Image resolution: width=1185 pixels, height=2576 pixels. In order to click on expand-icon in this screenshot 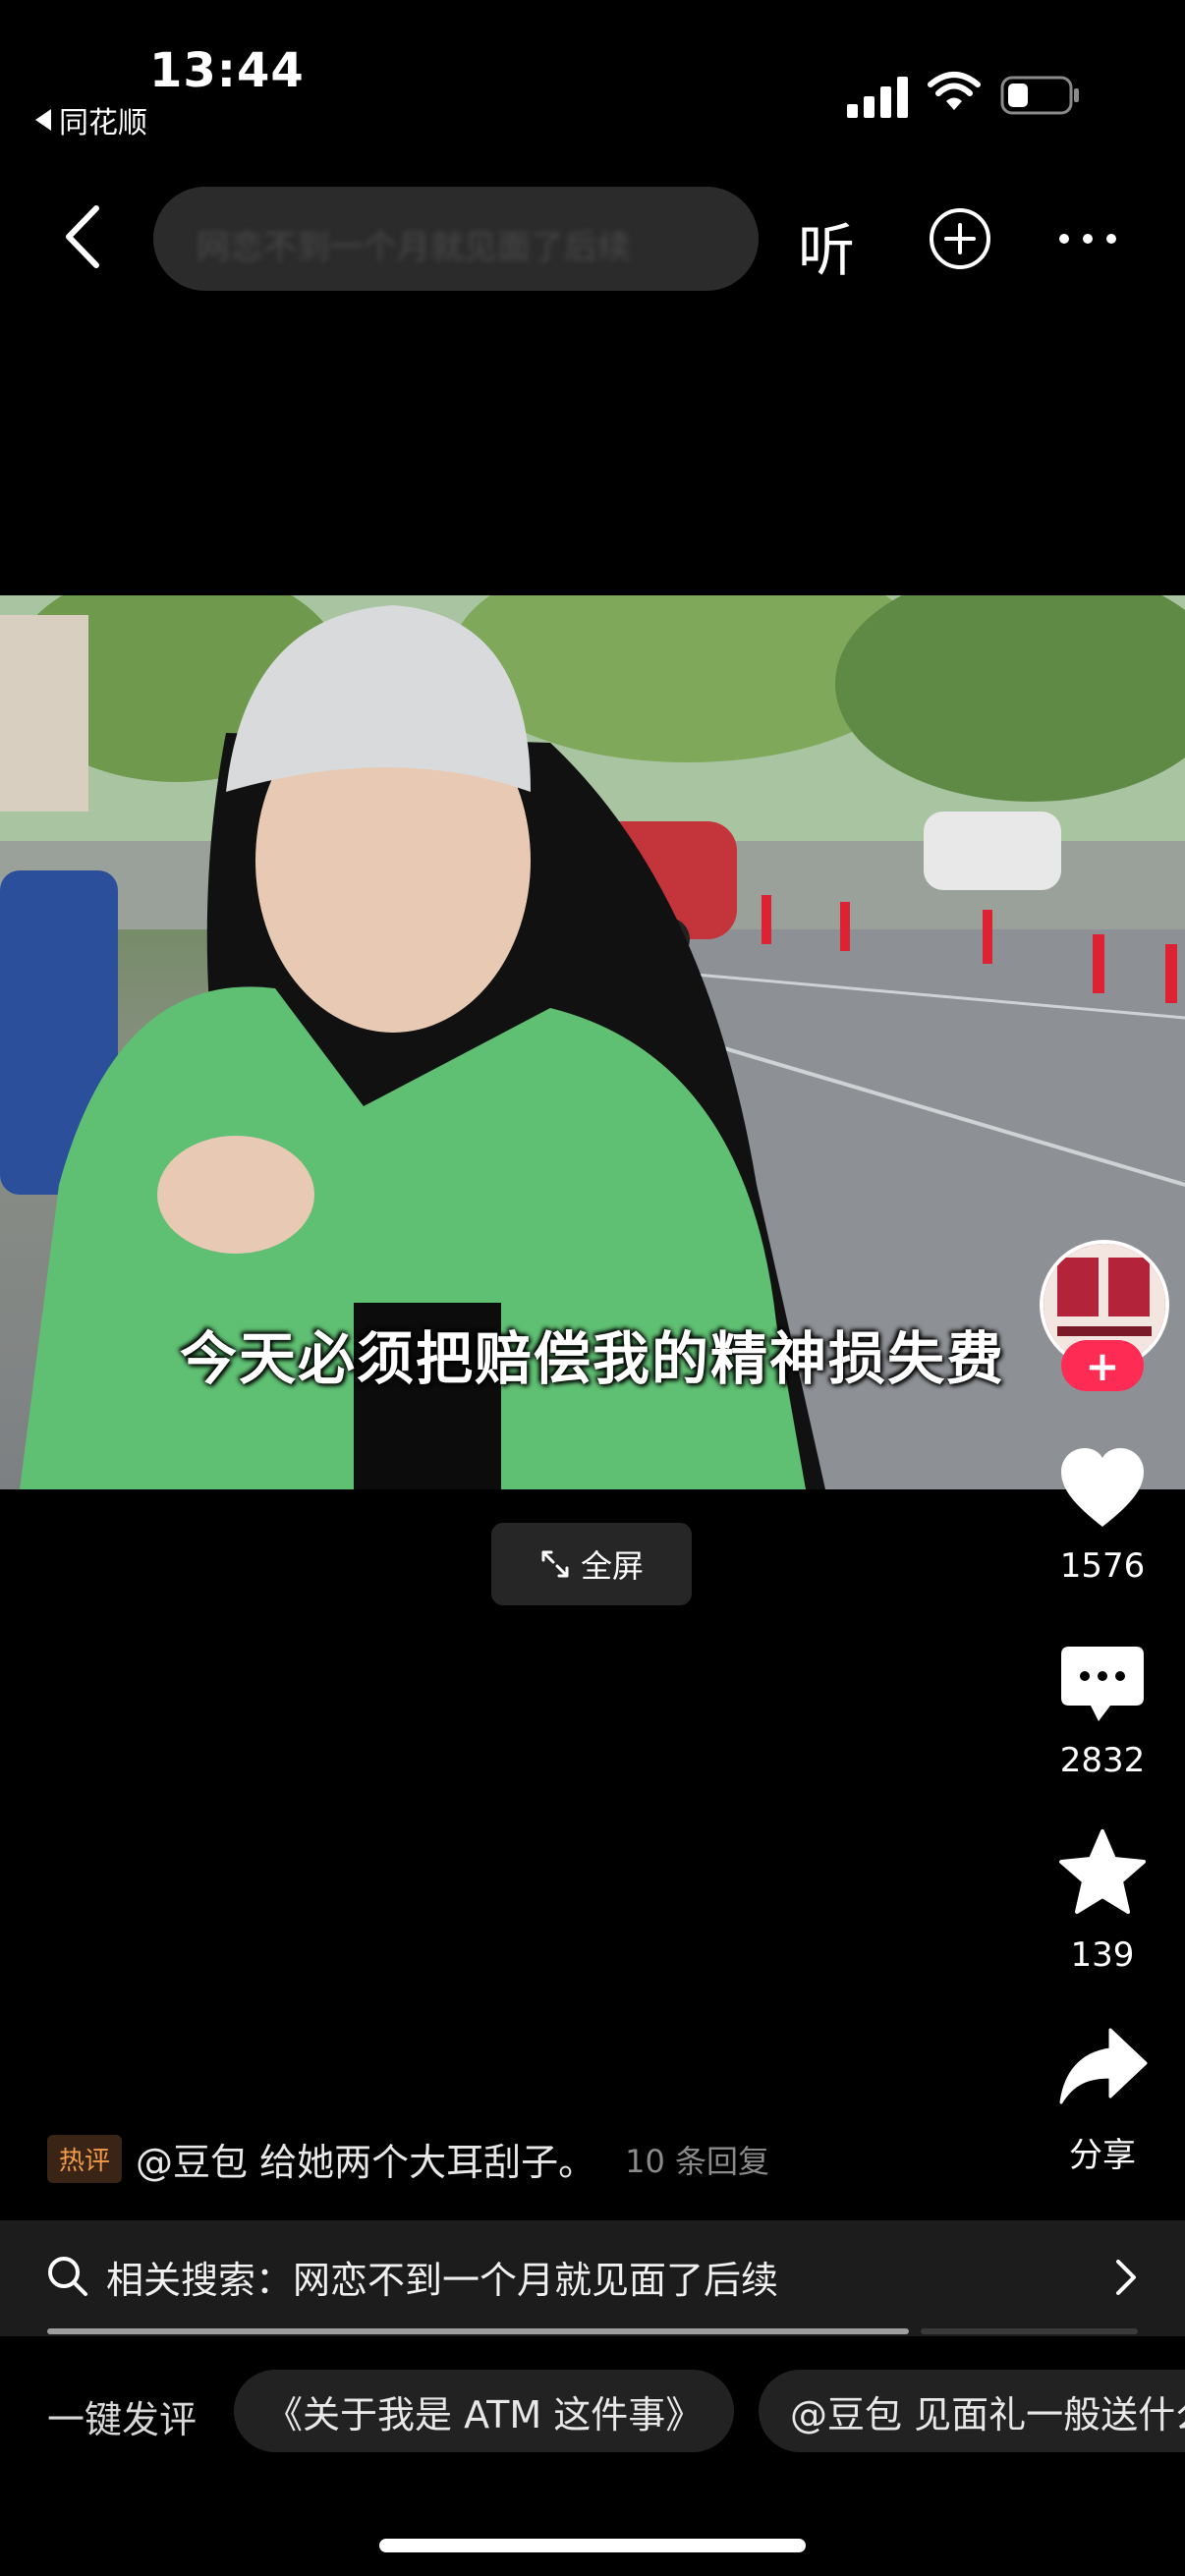, I will do `click(555, 1564)`.